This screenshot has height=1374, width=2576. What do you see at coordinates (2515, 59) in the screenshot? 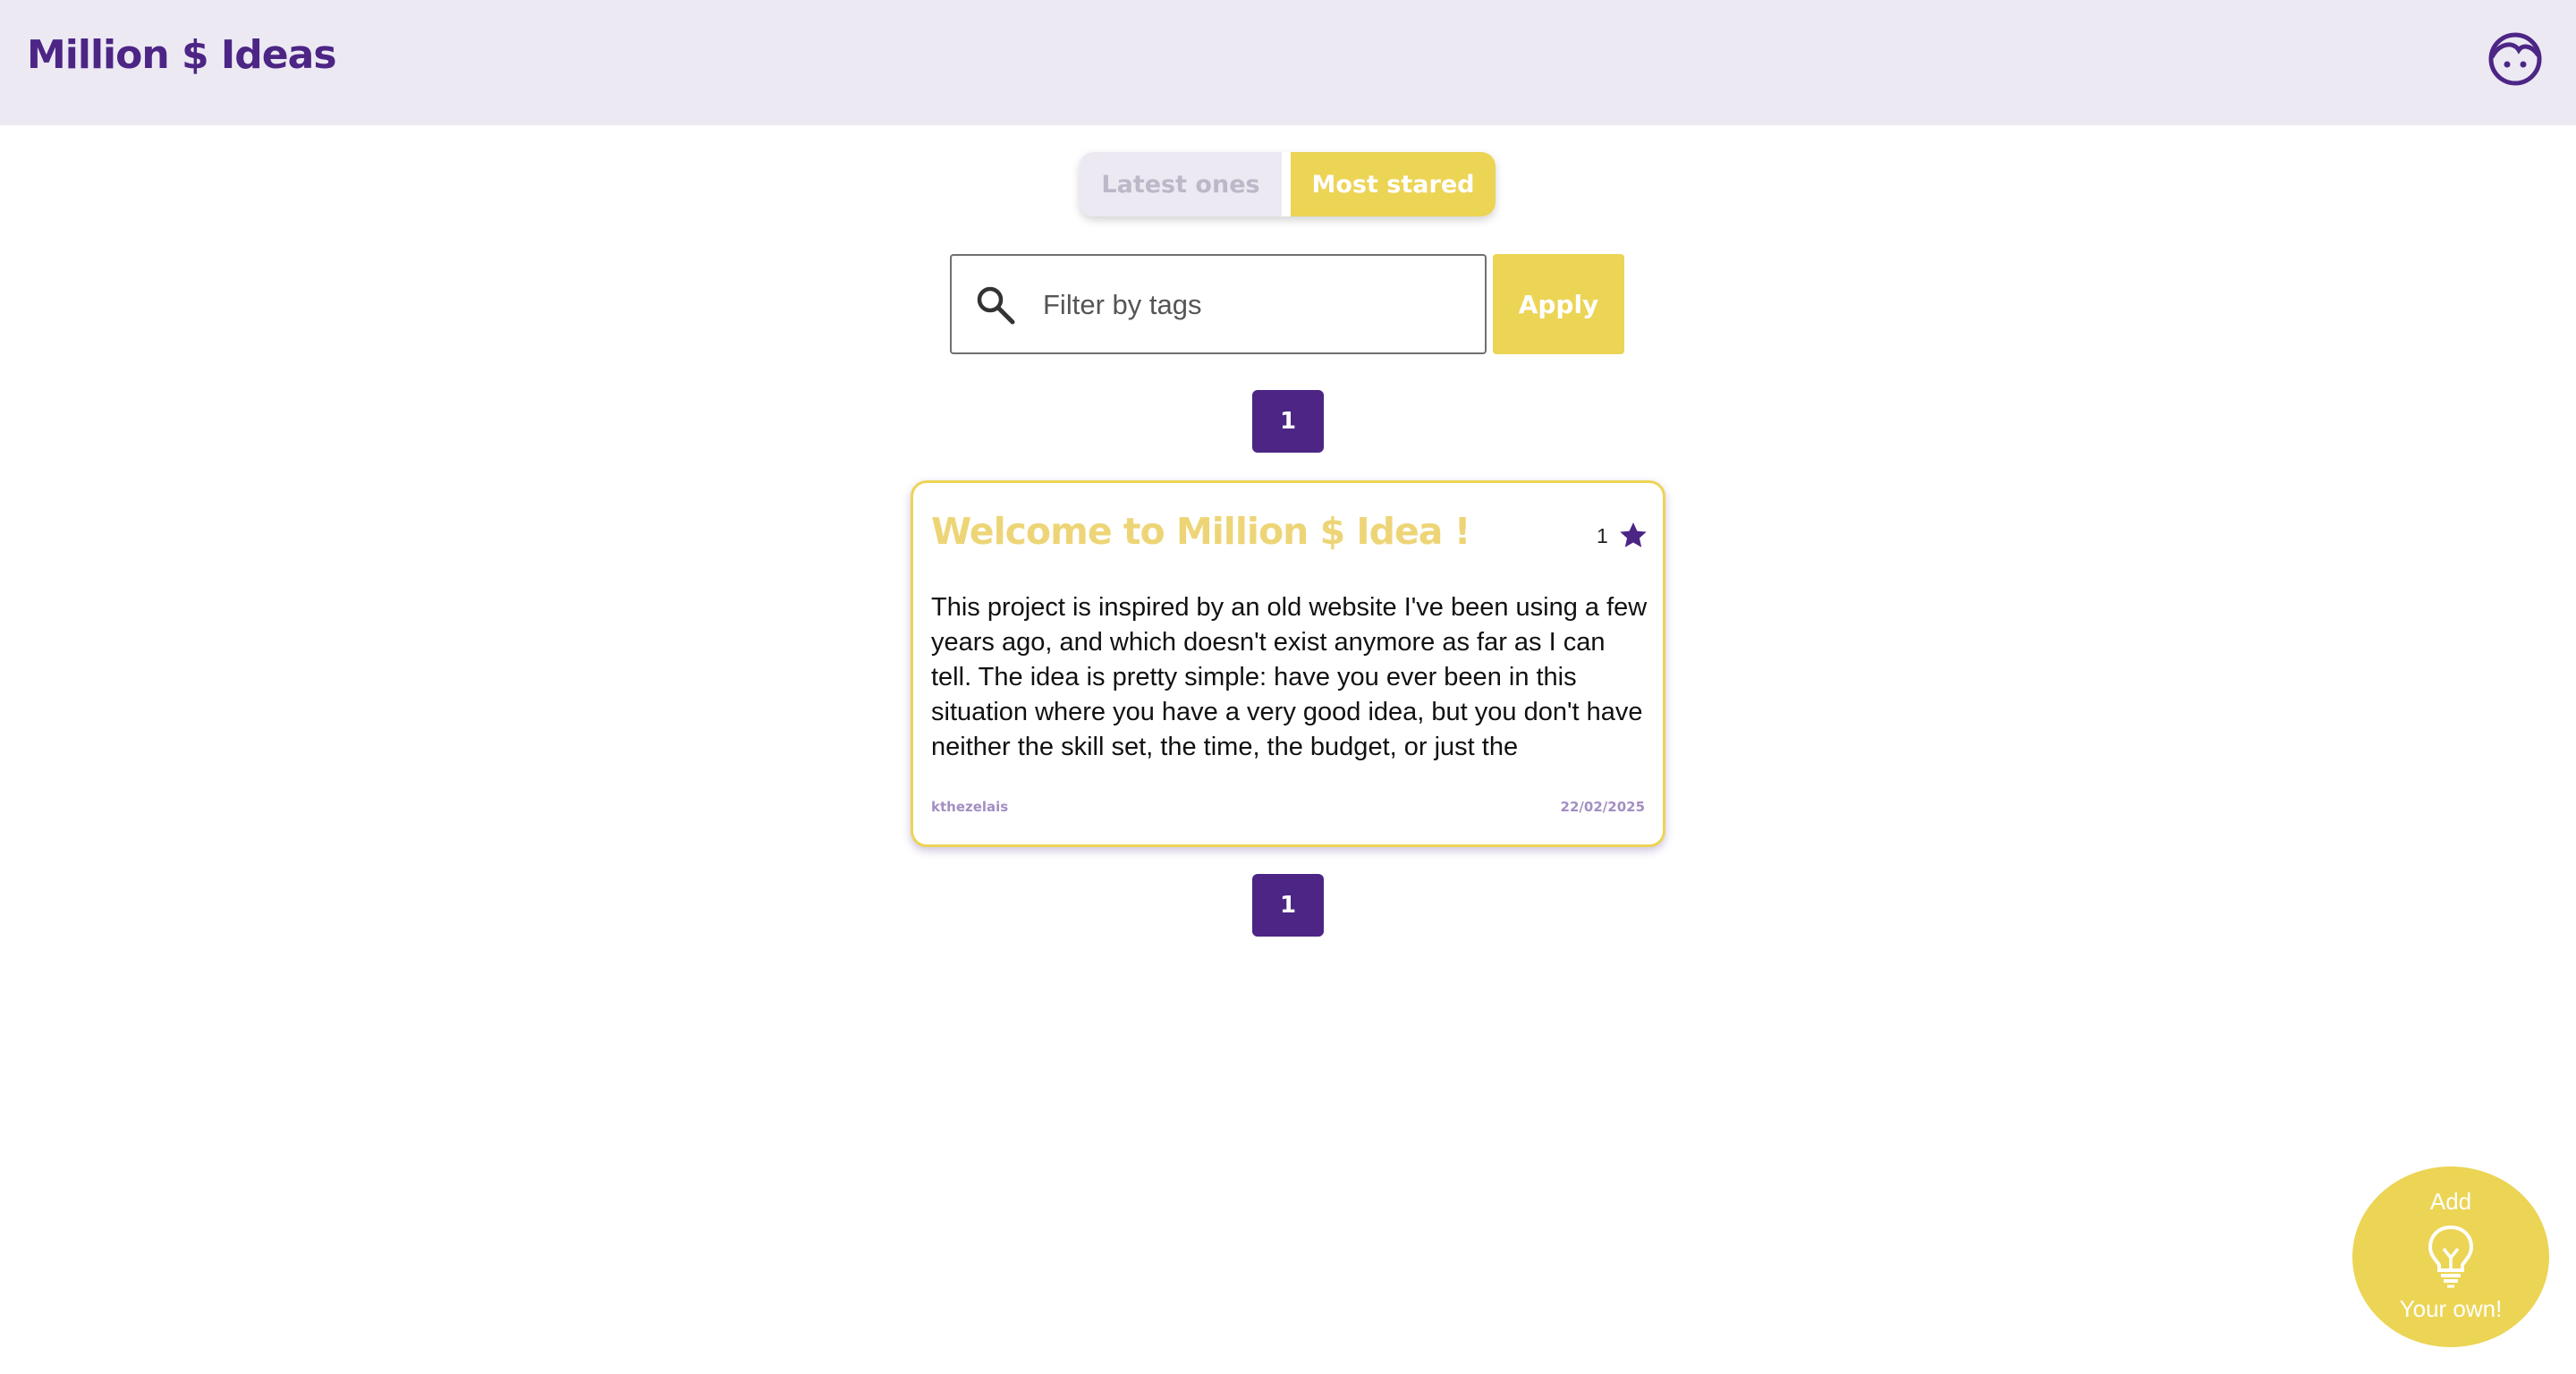
I see `user-face-icon` at bounding box center [2515, 59].